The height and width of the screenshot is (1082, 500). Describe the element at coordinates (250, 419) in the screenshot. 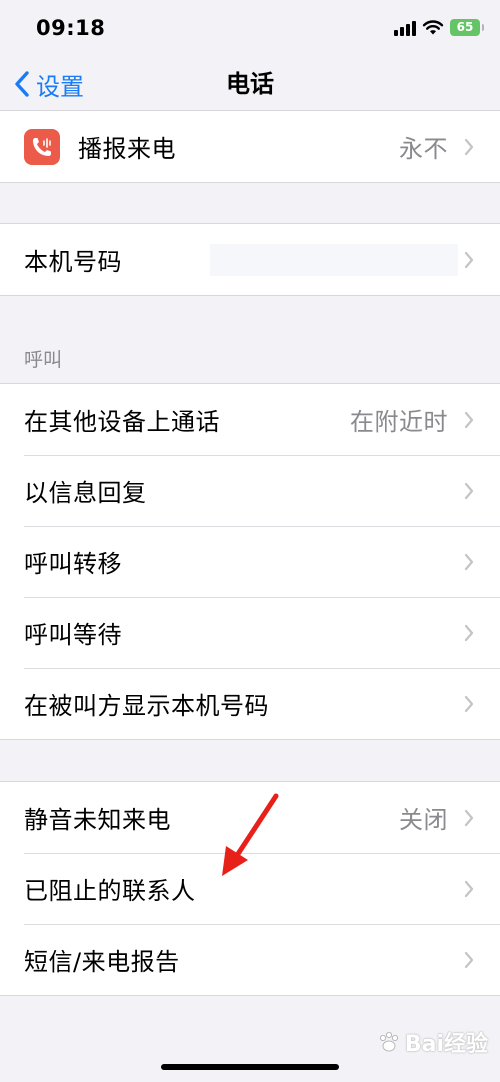

I see `calls-on-other-devices-row: 在其他设备上通话 在附近时` at that location.